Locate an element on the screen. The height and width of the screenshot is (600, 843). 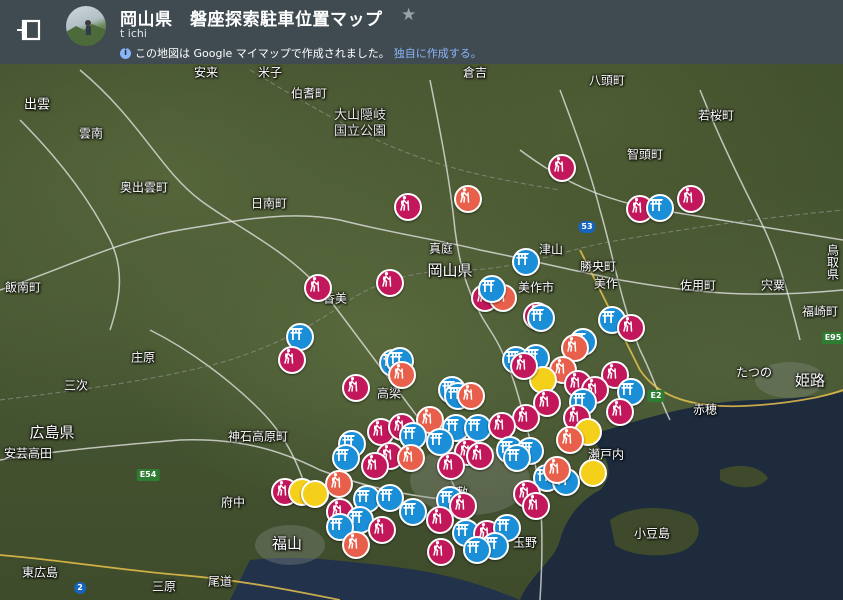
place-label: 安来 is located at coordinates (206, 72).